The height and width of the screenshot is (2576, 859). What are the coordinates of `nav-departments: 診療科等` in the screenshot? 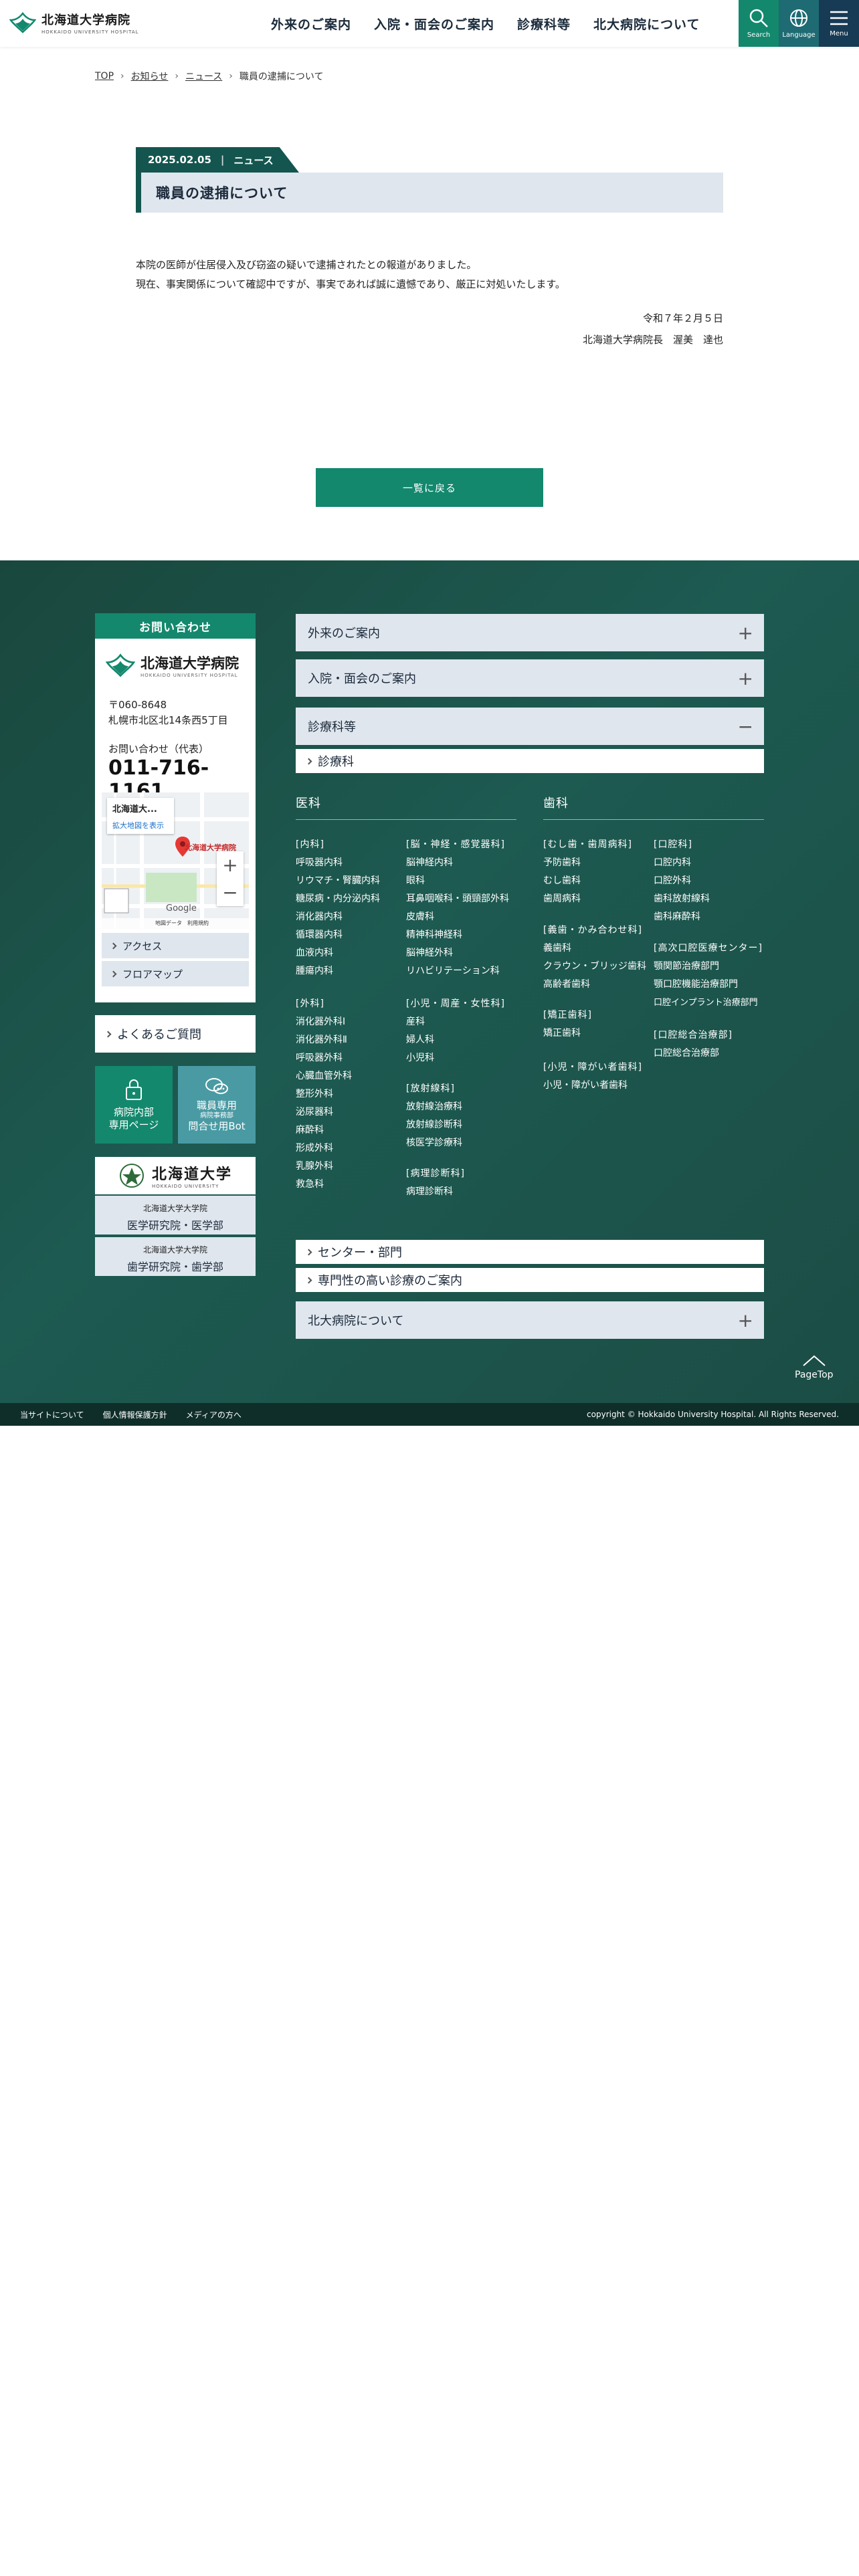 It's located at (544, 24).